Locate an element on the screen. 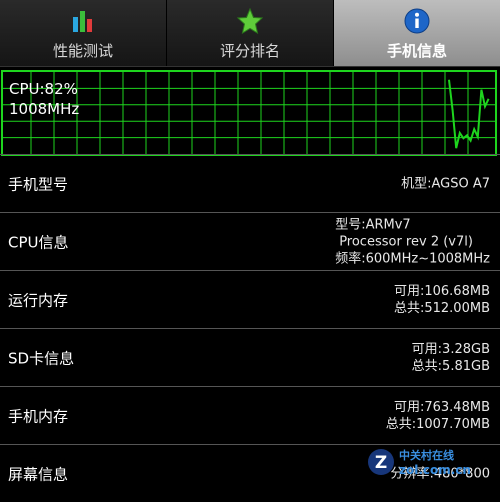 This screenshot has width=500, height=502. cpu-frequency-text: 1008MHz is located at coordinates (44, 109).